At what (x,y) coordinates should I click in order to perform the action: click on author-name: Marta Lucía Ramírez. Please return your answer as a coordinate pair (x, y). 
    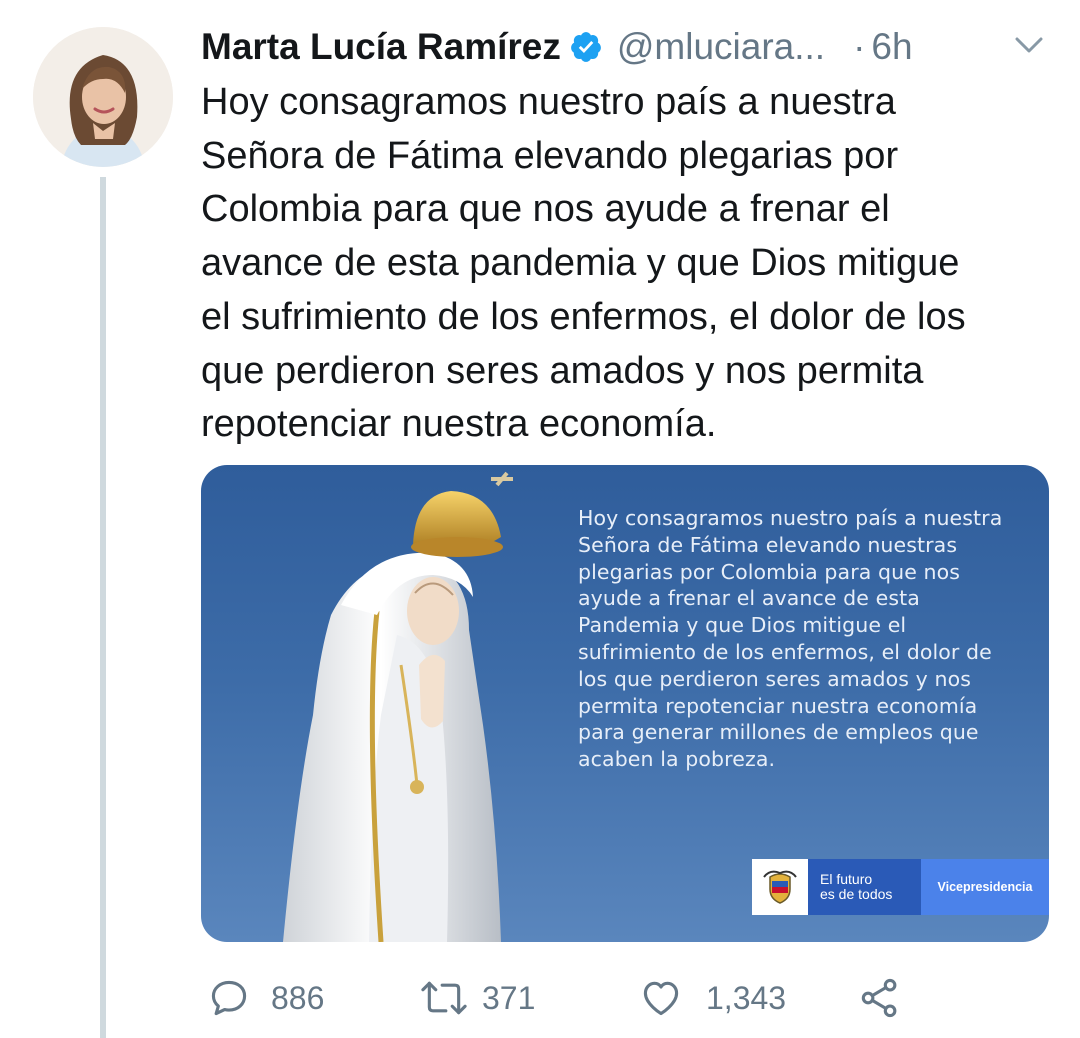
    Looking at the image, I should click on (381, 47).